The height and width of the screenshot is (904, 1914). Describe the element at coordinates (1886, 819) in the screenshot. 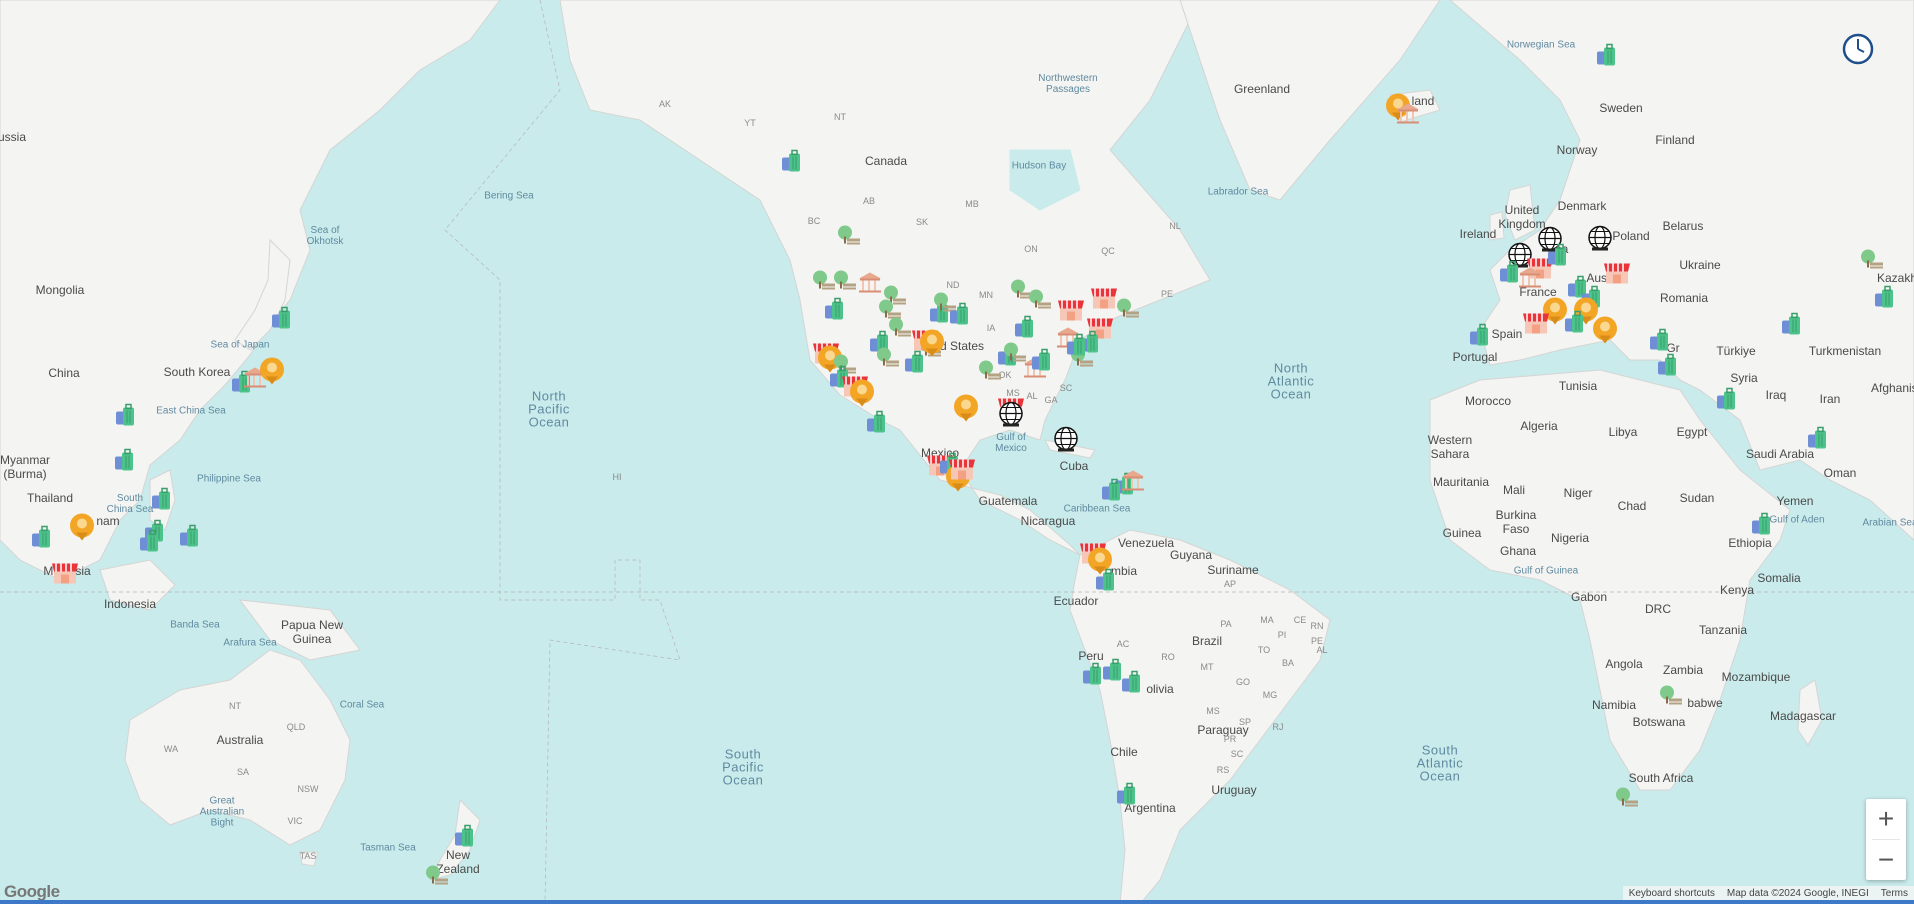

I see `zoom-in-button: +` at that location.